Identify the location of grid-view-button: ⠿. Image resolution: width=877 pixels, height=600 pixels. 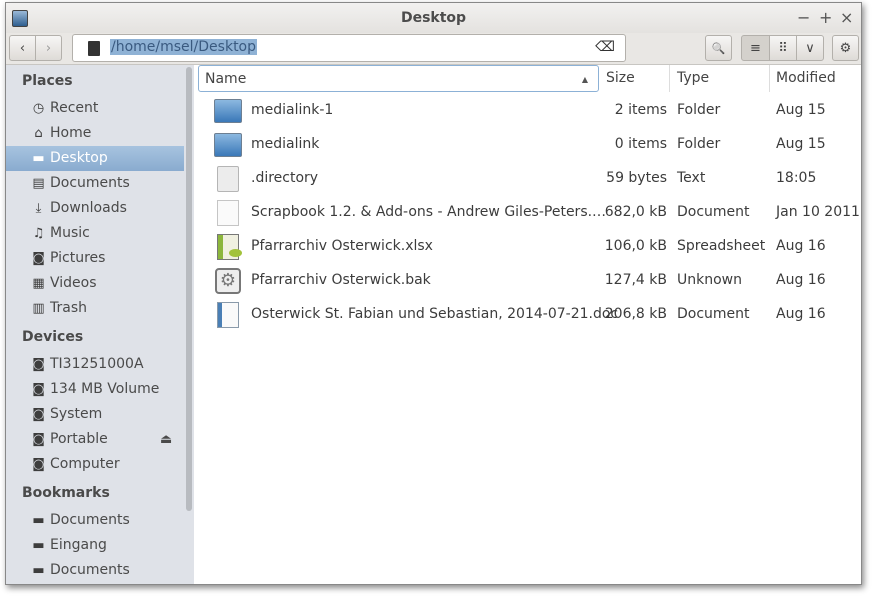
(783, 48).